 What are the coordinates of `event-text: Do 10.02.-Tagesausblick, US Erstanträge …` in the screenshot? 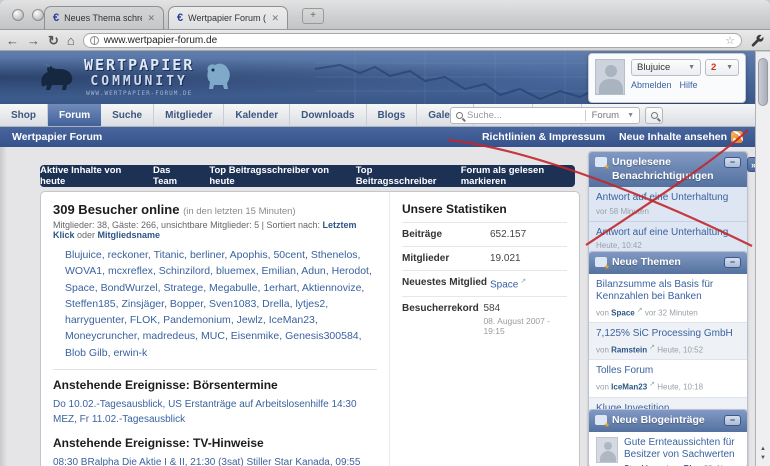 It's located at (215, 412).